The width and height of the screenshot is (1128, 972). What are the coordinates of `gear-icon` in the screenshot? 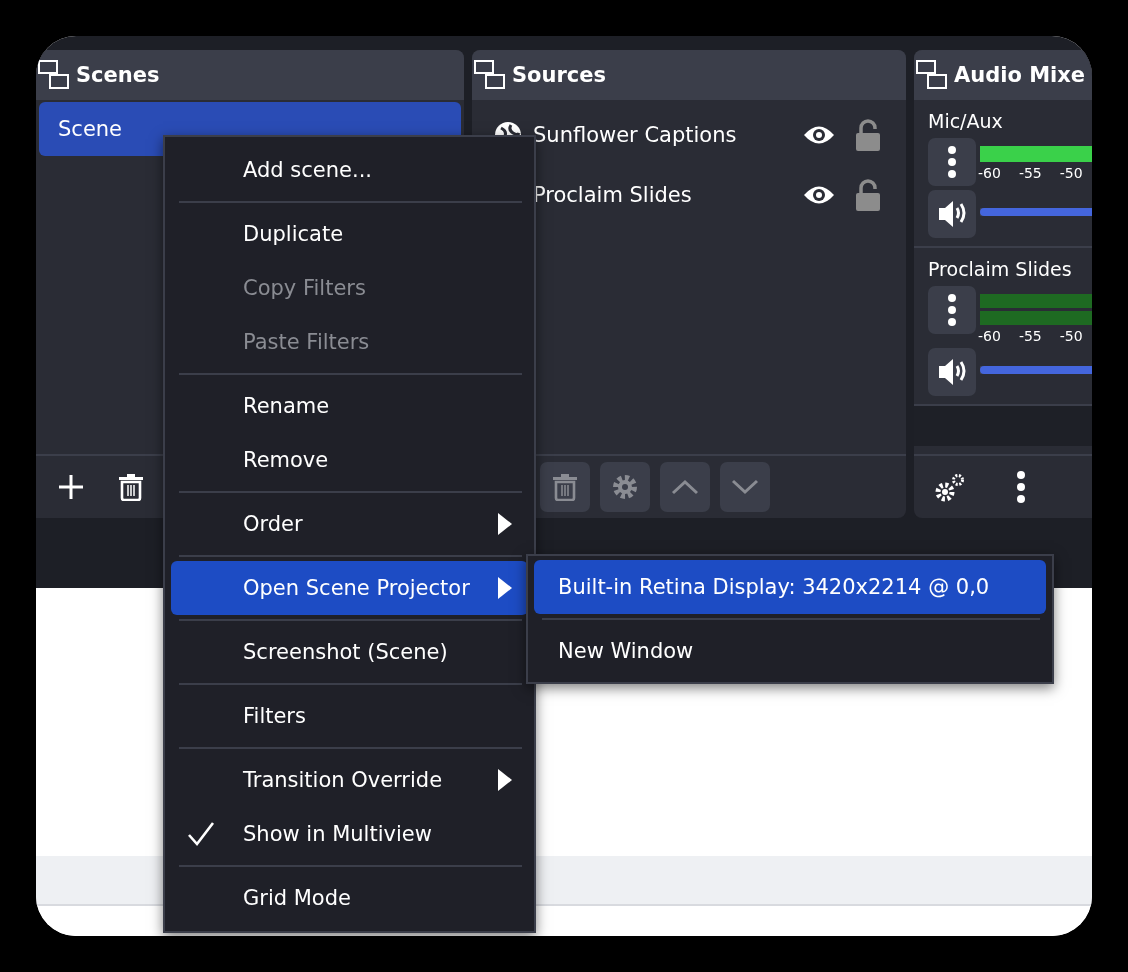 It's located at (625, 487).